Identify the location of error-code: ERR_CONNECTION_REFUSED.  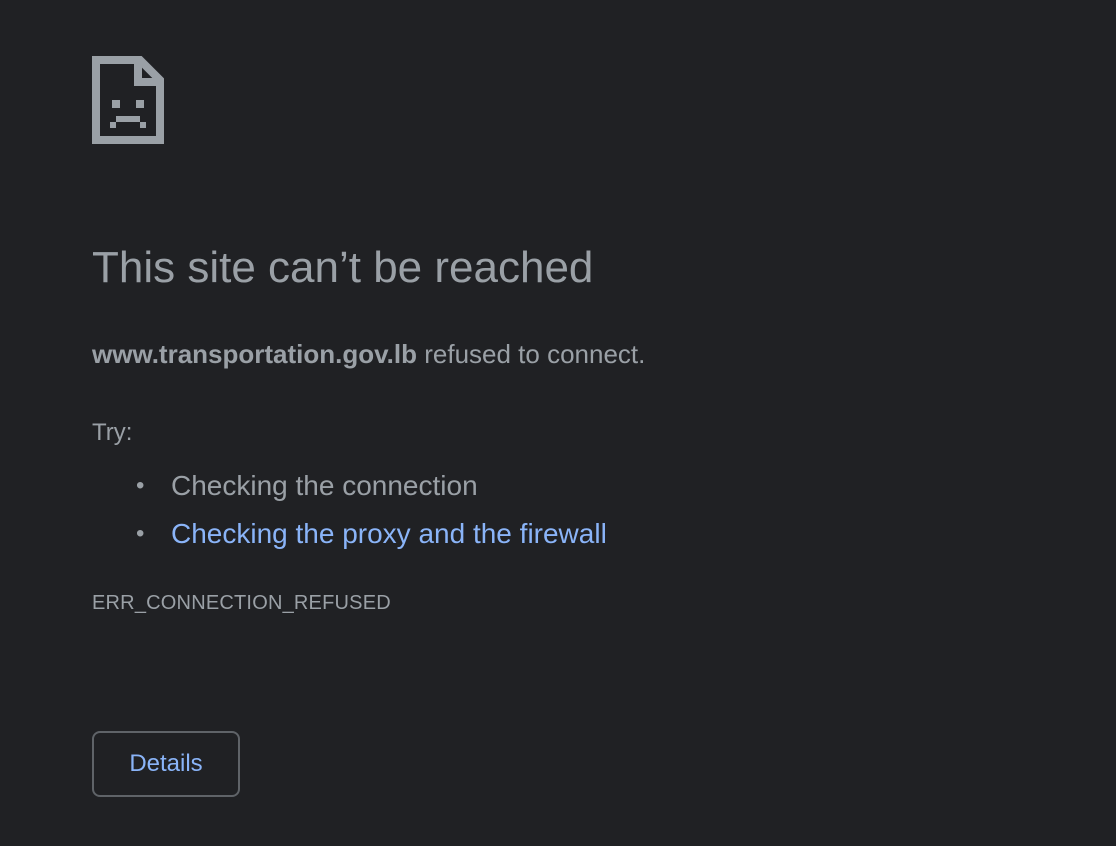
(241, 603).